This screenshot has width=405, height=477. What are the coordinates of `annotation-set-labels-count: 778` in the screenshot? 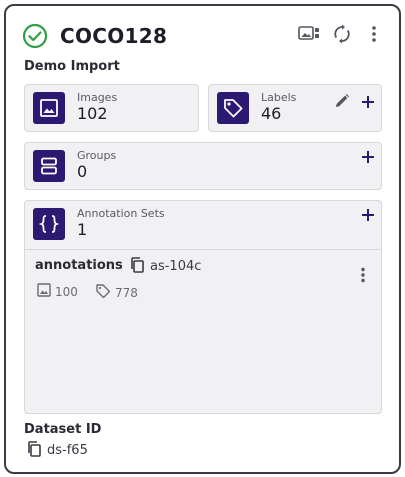 It's located at (126, 292).